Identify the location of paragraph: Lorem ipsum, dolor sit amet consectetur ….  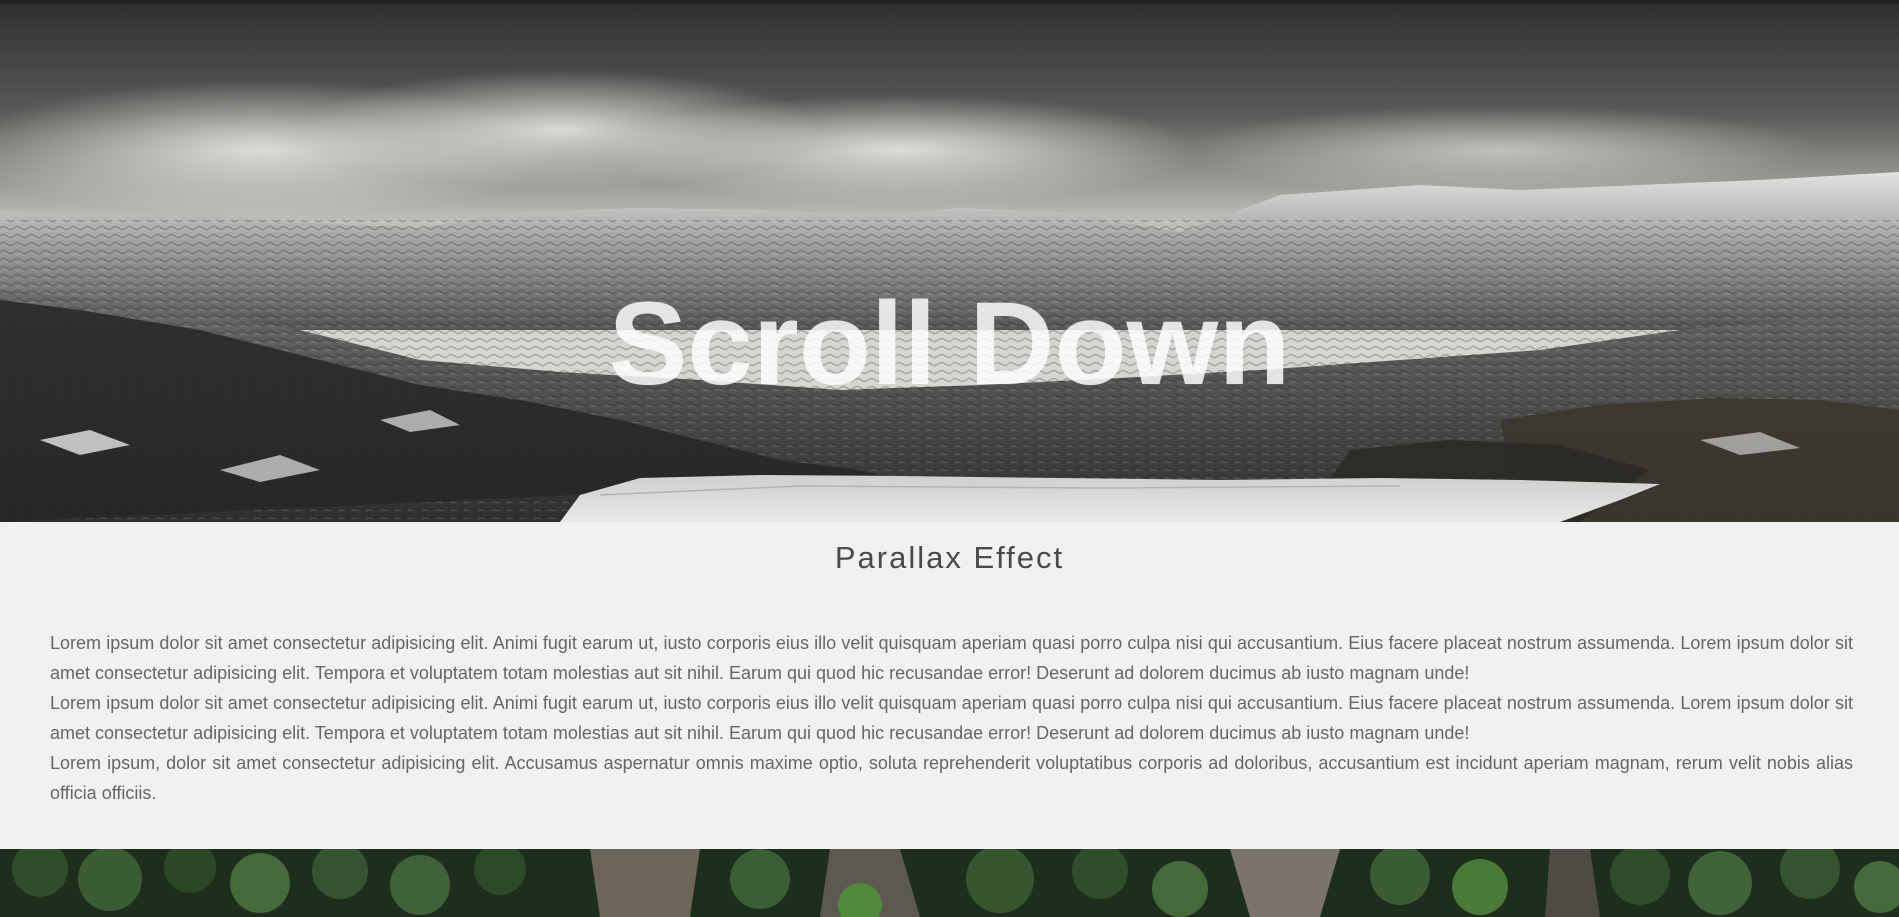
(951, 778).